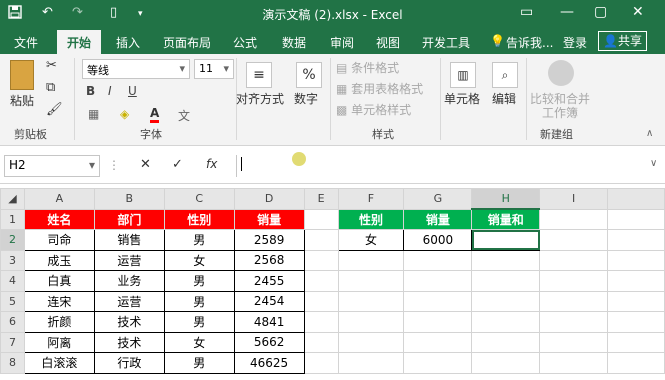 The height and width of the screenshot is (380, 665). What do you see at coordinates (371, 219) in the screenshot?
I see `side-header-gender: 性别` at bounding box center [371, 219].